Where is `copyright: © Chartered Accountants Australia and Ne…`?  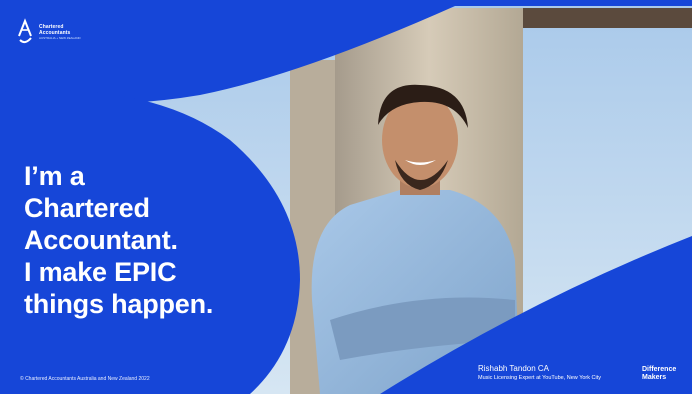
copyright: © Chartered Accountants Australia and Ne… is located at coordinates (85, 379).